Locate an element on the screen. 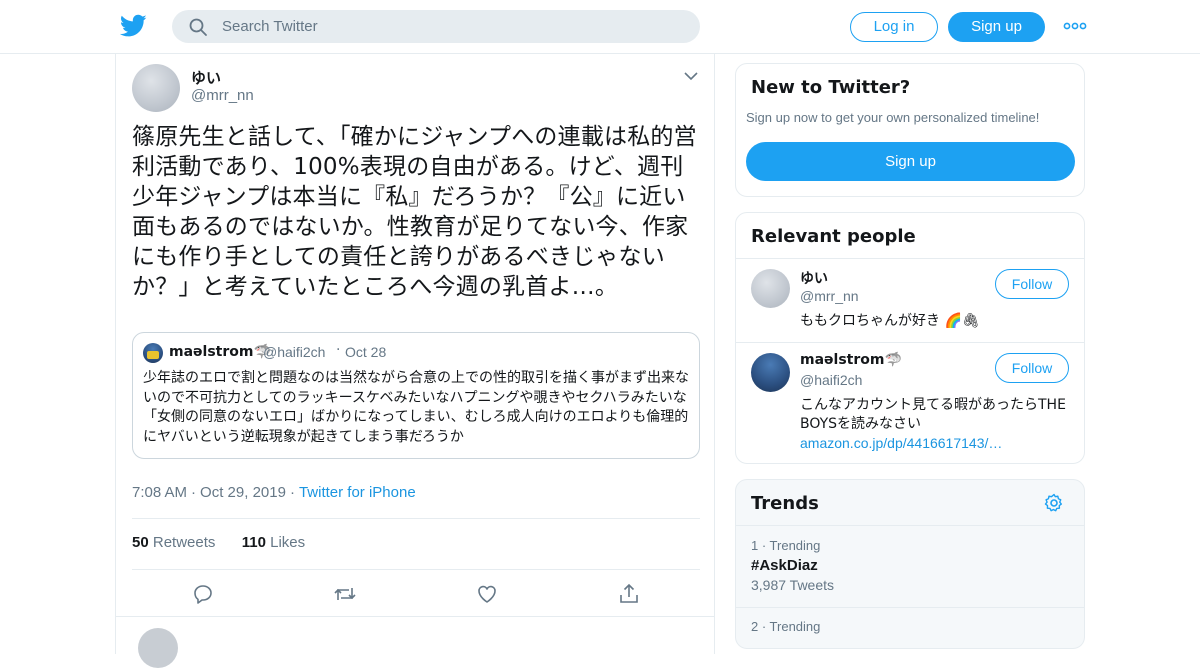 Image resolution: width=1200 pixels, height=668 pixels. likes-label: Likes is located at coordinates (288, 542).